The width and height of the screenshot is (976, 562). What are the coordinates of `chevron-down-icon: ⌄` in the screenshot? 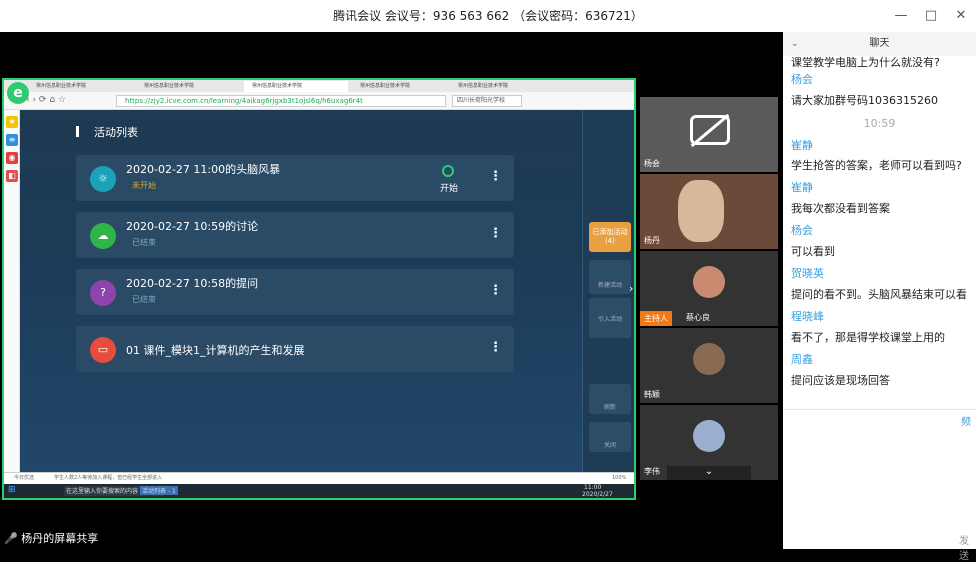 It's located at (709, 473).